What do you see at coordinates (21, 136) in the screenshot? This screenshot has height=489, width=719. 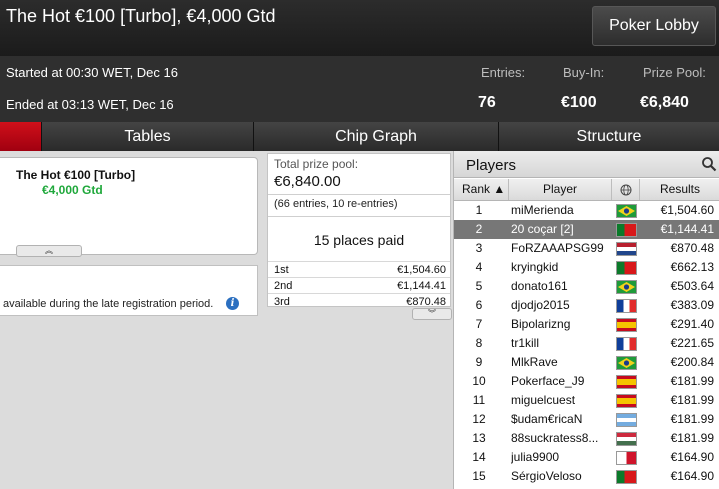 I see `tab-info` at bounding box center [21, 136].